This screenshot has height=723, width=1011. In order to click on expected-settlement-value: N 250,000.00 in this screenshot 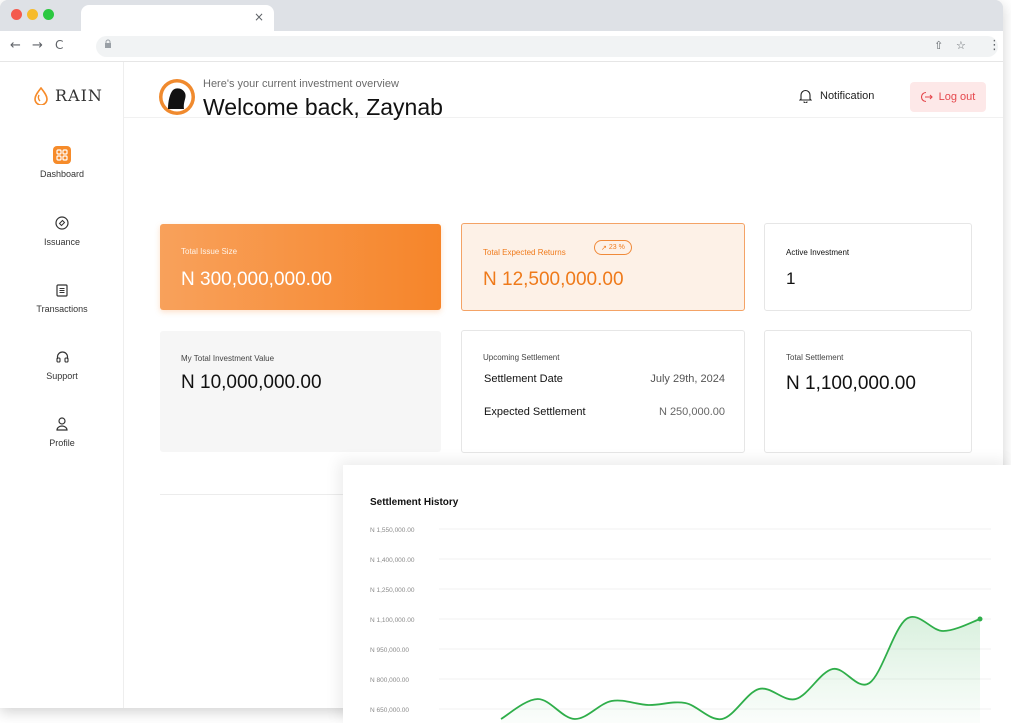, I will do `click(691, 412)`.